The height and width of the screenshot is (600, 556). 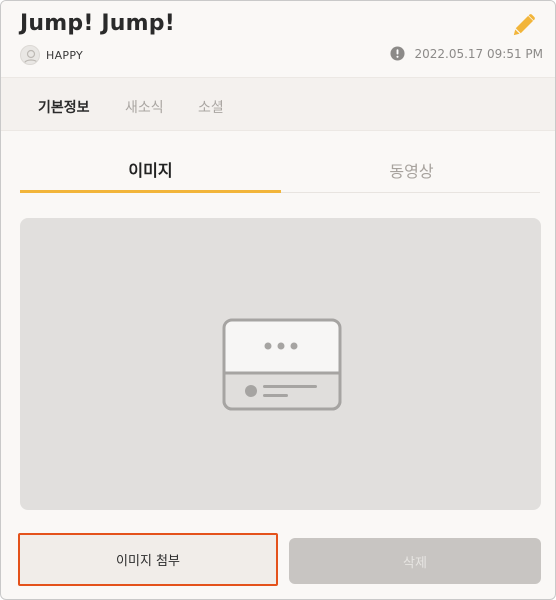 What do you see at coordinates (278, 104) in the screenshot?
I see `section-nav: 기본정보 새소식 소셜` at bounding box center [278, 104].